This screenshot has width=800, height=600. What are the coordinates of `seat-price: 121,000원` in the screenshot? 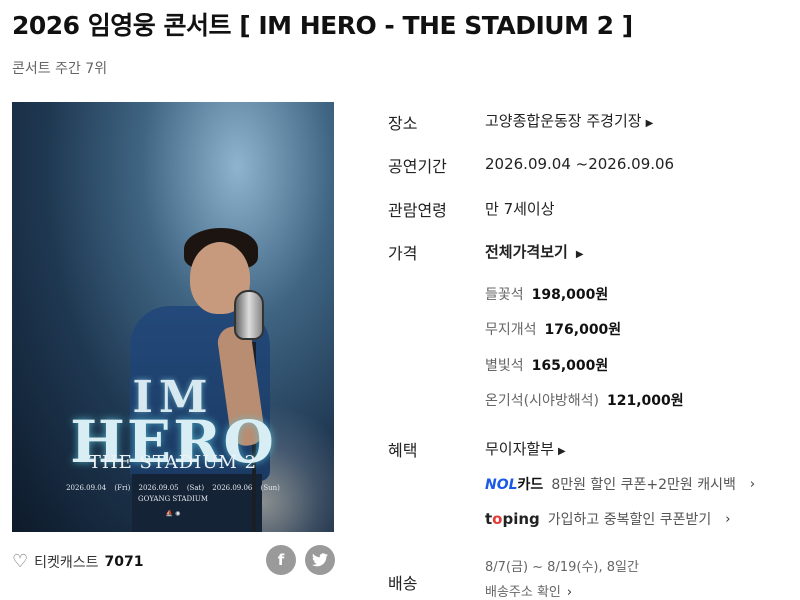 It's located at (645, 401).